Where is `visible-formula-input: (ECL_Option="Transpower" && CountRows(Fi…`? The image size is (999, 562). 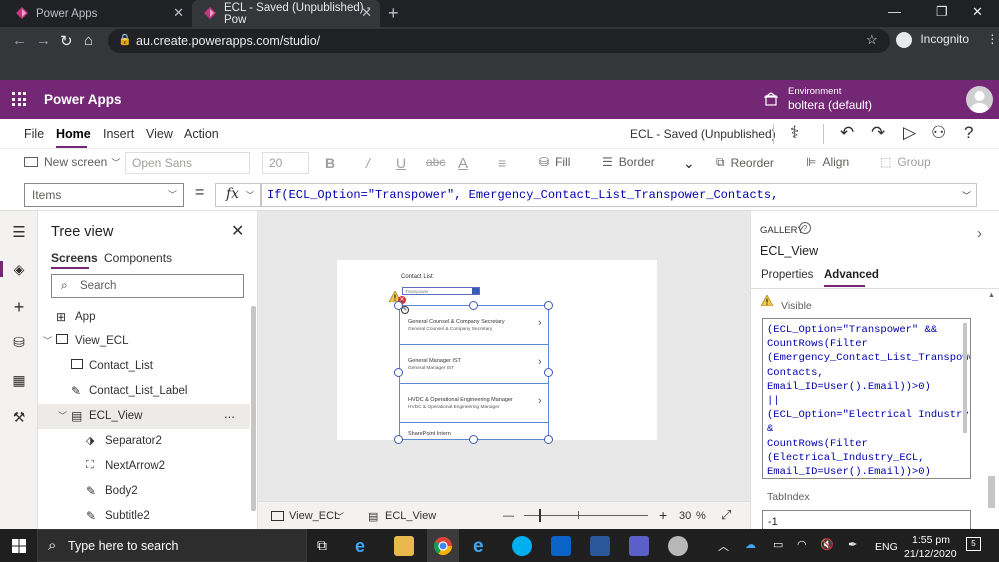
visible-formula-input: (ECL_Option="Transpower" && CountRows(Fi… is located at coordinates (866, 398).